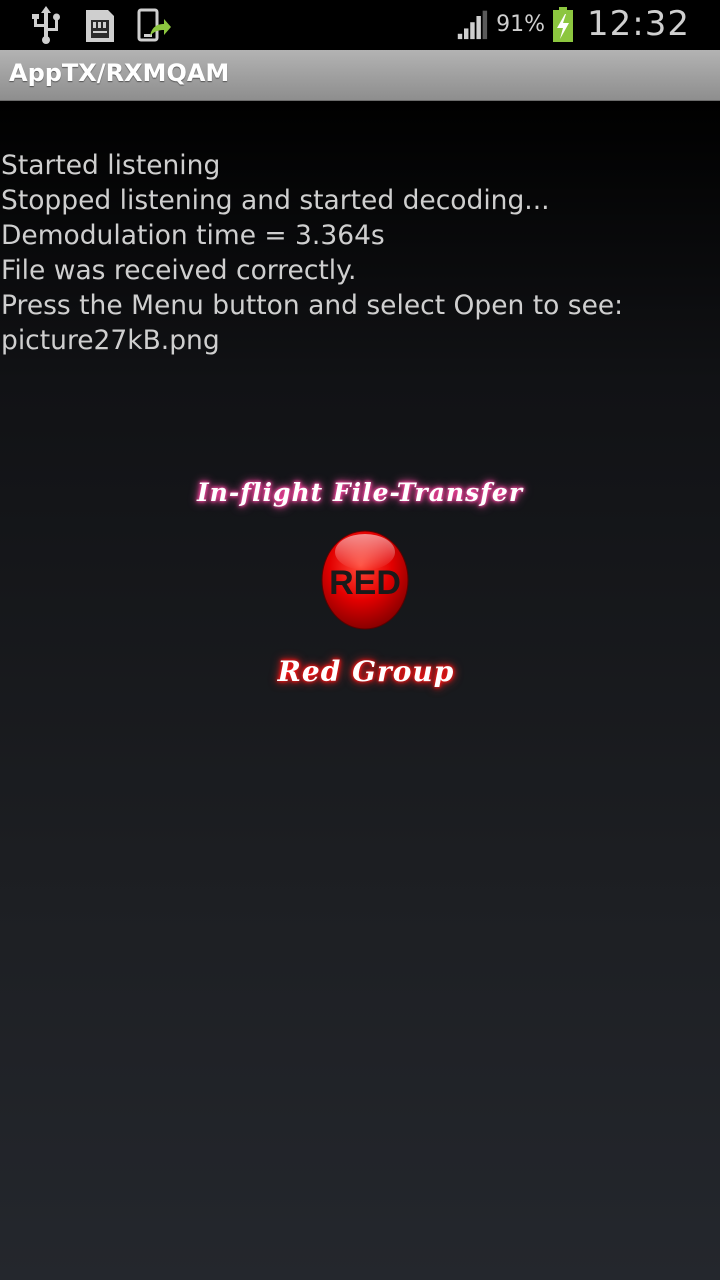  I want to click on app-title-bar: AppTX/RXMQAM, so click(360, 75).